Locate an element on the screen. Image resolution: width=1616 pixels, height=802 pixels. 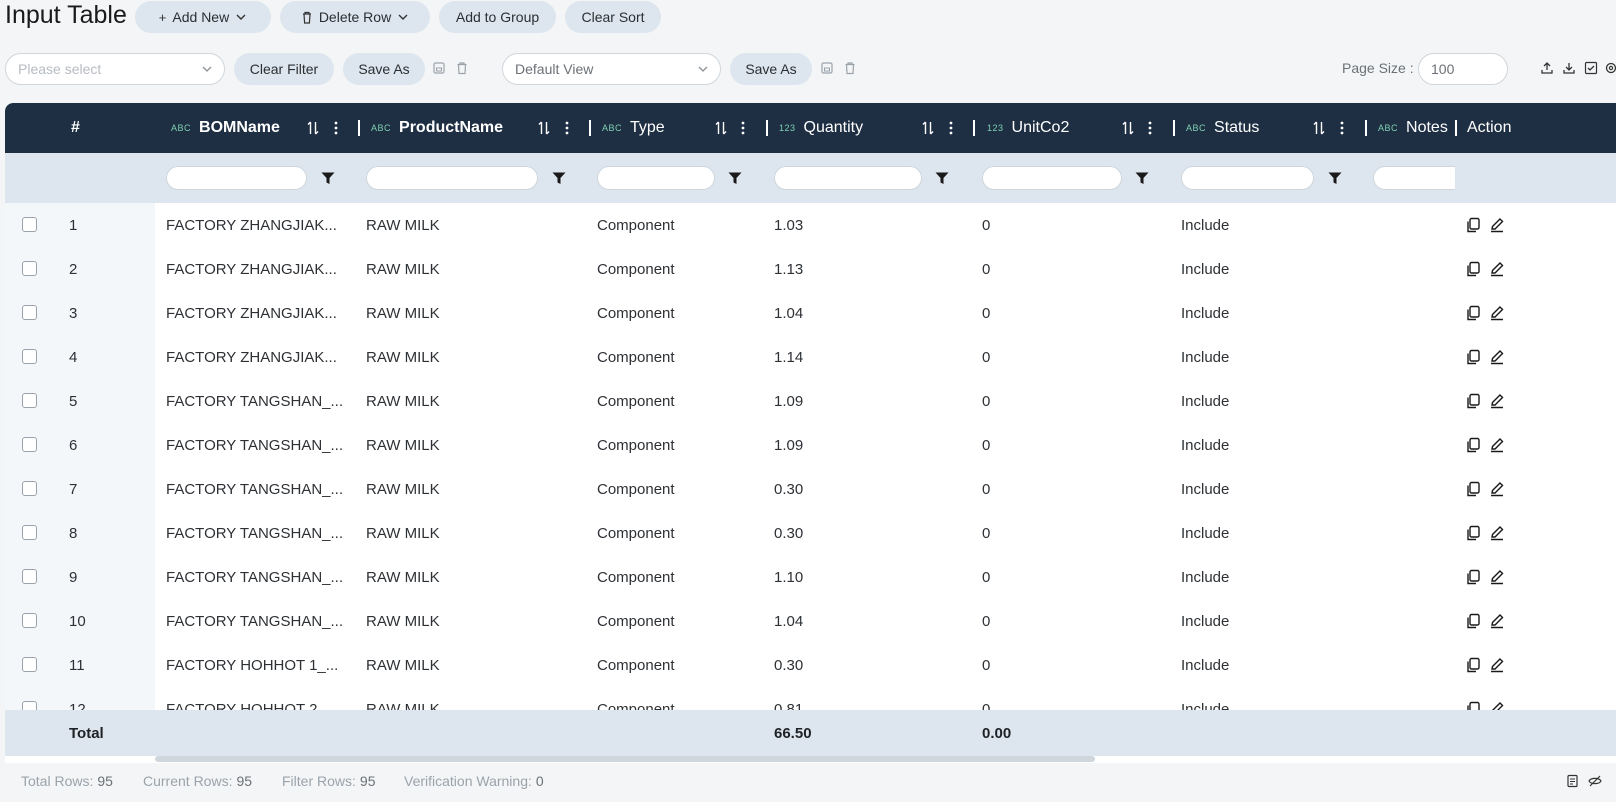
gear-icon is located at coordinates (1610, 68).